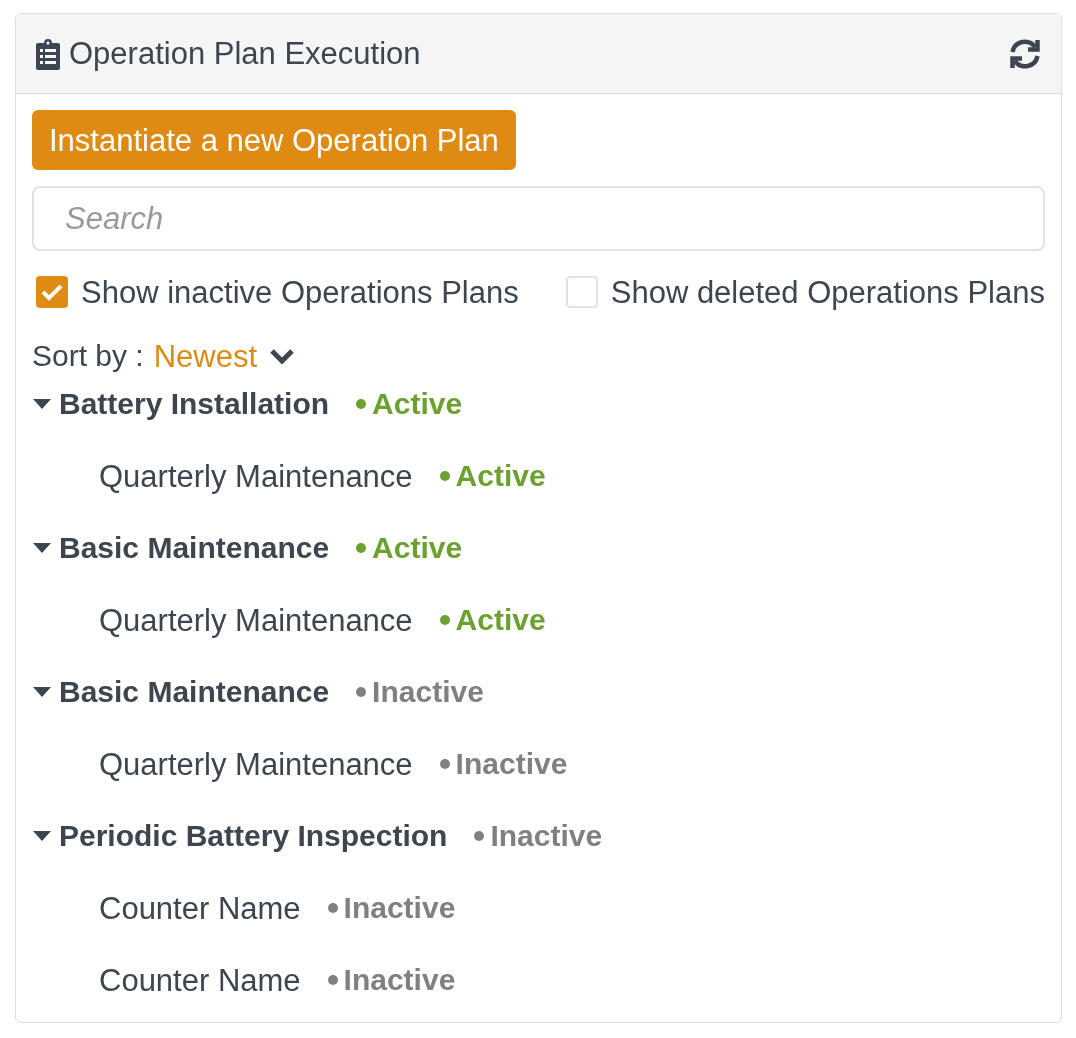 Image resolution: width=1076 pixels, height=1038 pixels. Describe the element at coordinates (253, 836) in the screenshot. I see `plan-name: Periodic Battery Inspection` at that location.